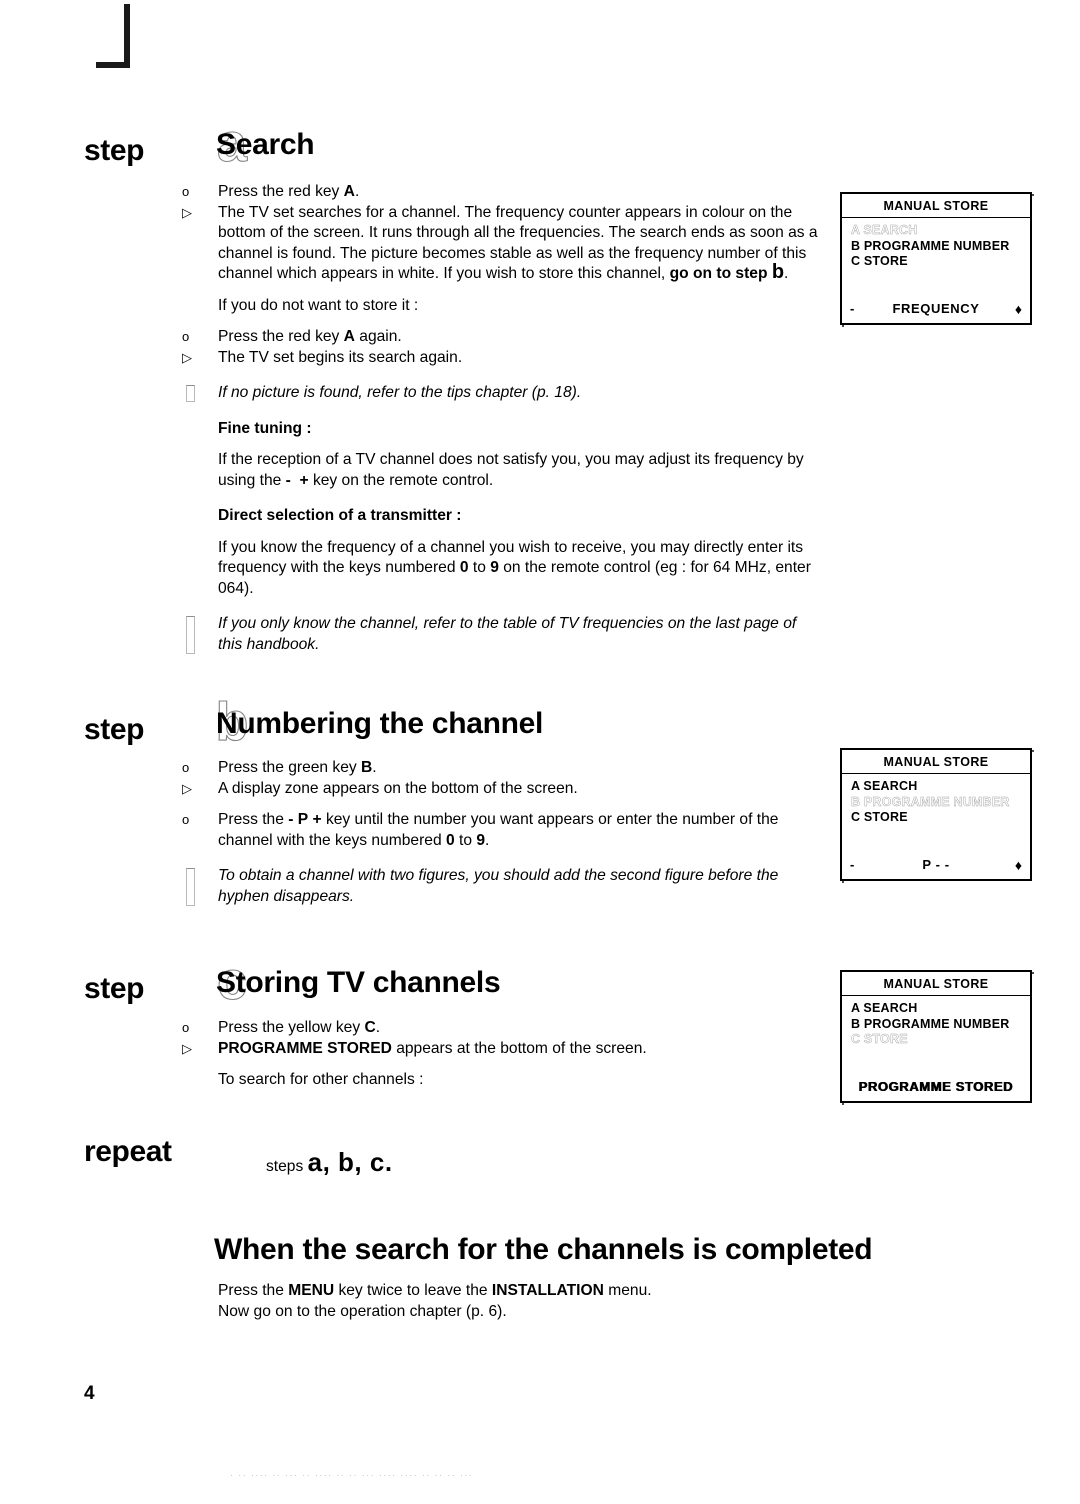 The height and width of the screenshot is (1504, 1080). I want to click on list-item-text: Press the green key B., so click(297, 767).